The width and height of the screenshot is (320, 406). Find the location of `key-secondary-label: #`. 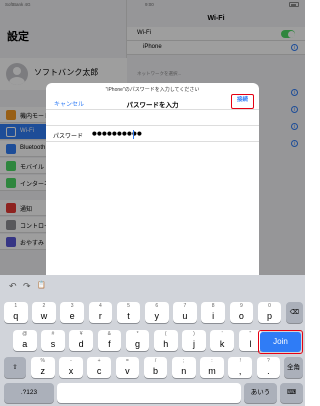

key-secondary-label: # is located at coordinates (53, 334).